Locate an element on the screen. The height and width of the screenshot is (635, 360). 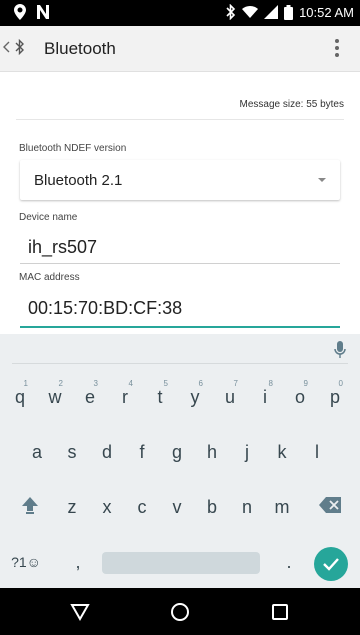
nav-recents-button is located at coordinates (280, 612).